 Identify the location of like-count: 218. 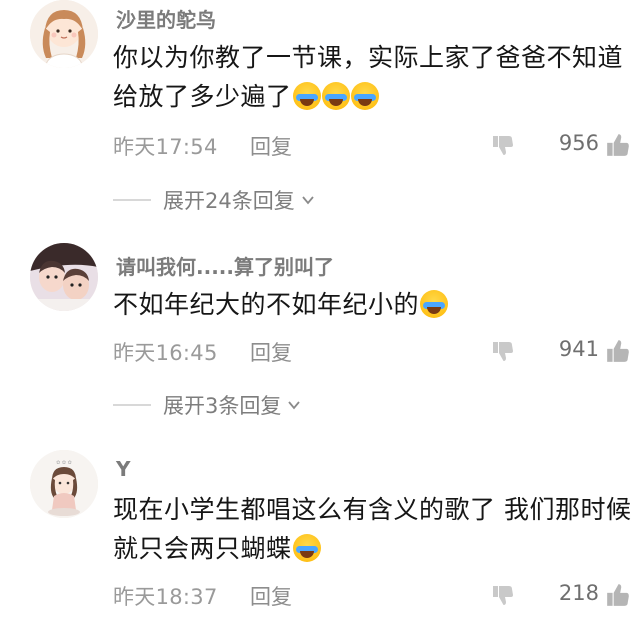
(578, 593).